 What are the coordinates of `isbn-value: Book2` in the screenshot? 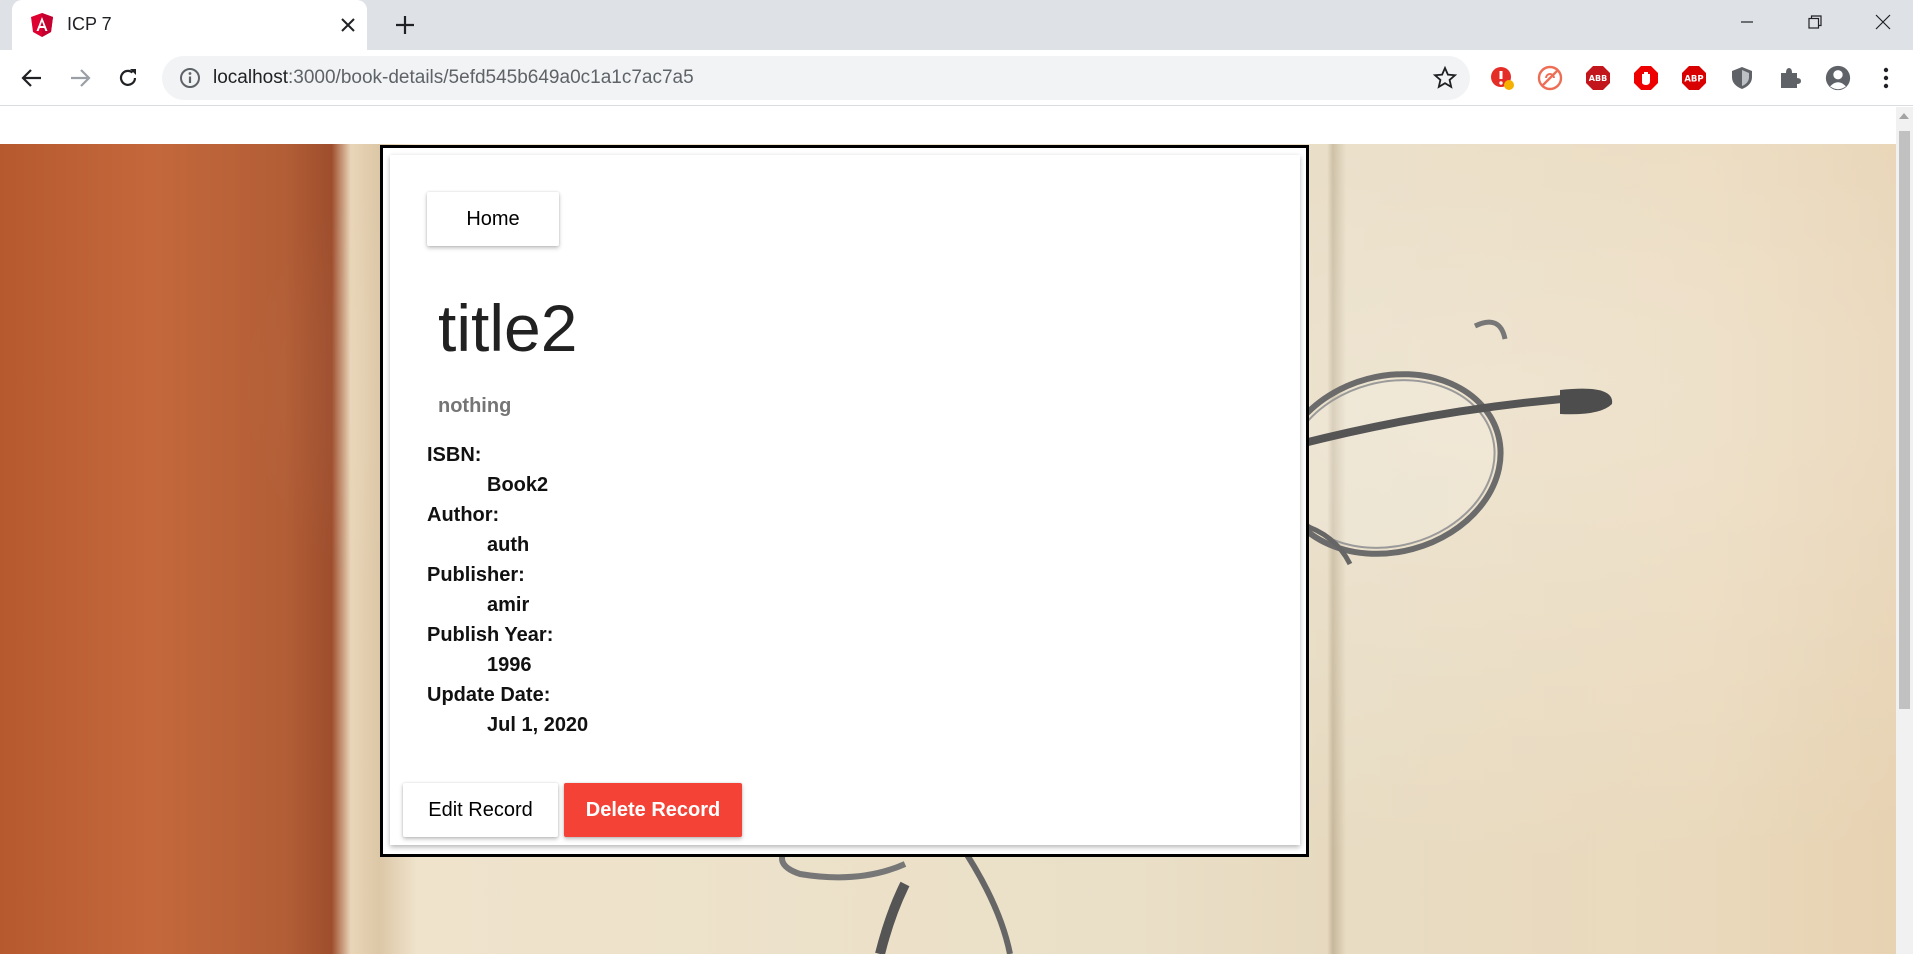 It's located at (518, 485).